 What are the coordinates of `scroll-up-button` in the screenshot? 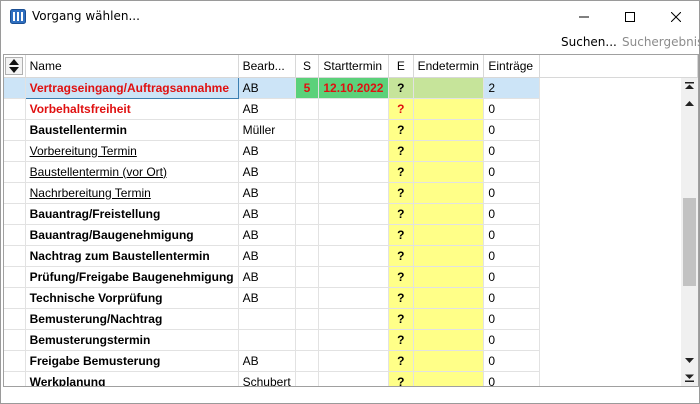 It's located at (689, 103).